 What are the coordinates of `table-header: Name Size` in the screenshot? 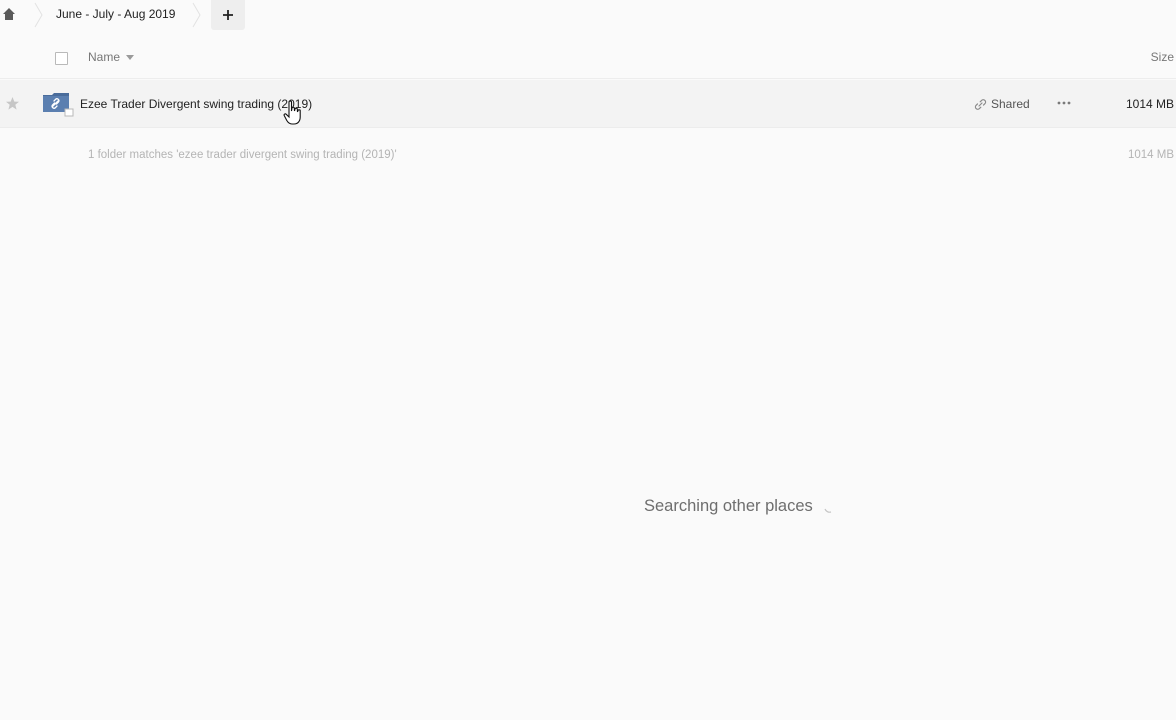 It's located at (588, 58).